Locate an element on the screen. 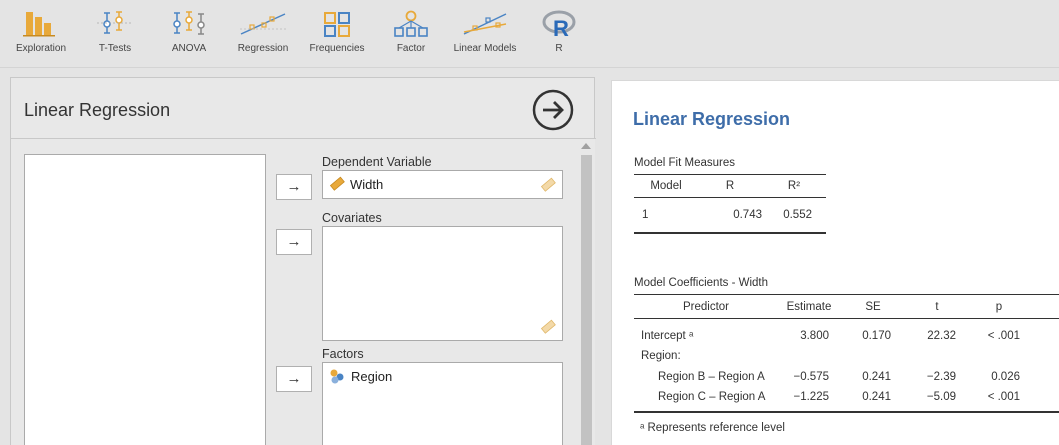 Image resolution: width=1059 pixels, height=445 pixels. model-fit-cell-r2: 0.552 is located at coordinates (797, 215).